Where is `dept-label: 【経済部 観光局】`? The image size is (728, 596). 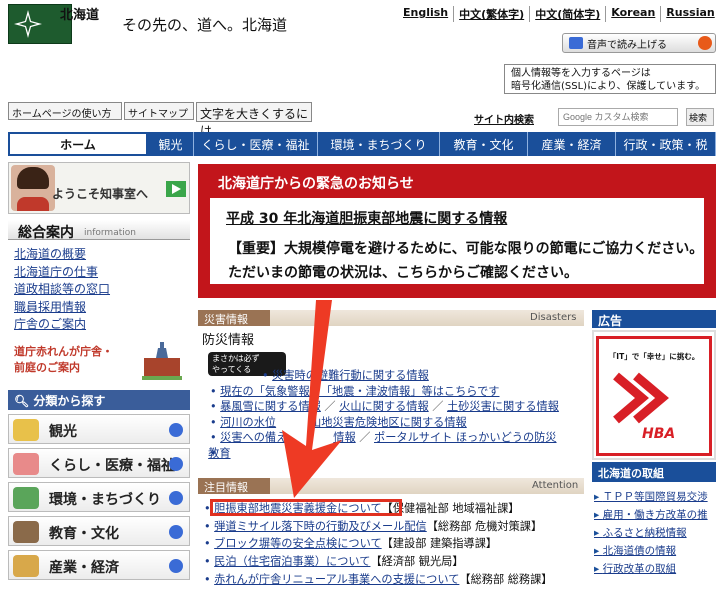 dept-label: 【経済部 観光局】 is located at coordinates (417, 562).